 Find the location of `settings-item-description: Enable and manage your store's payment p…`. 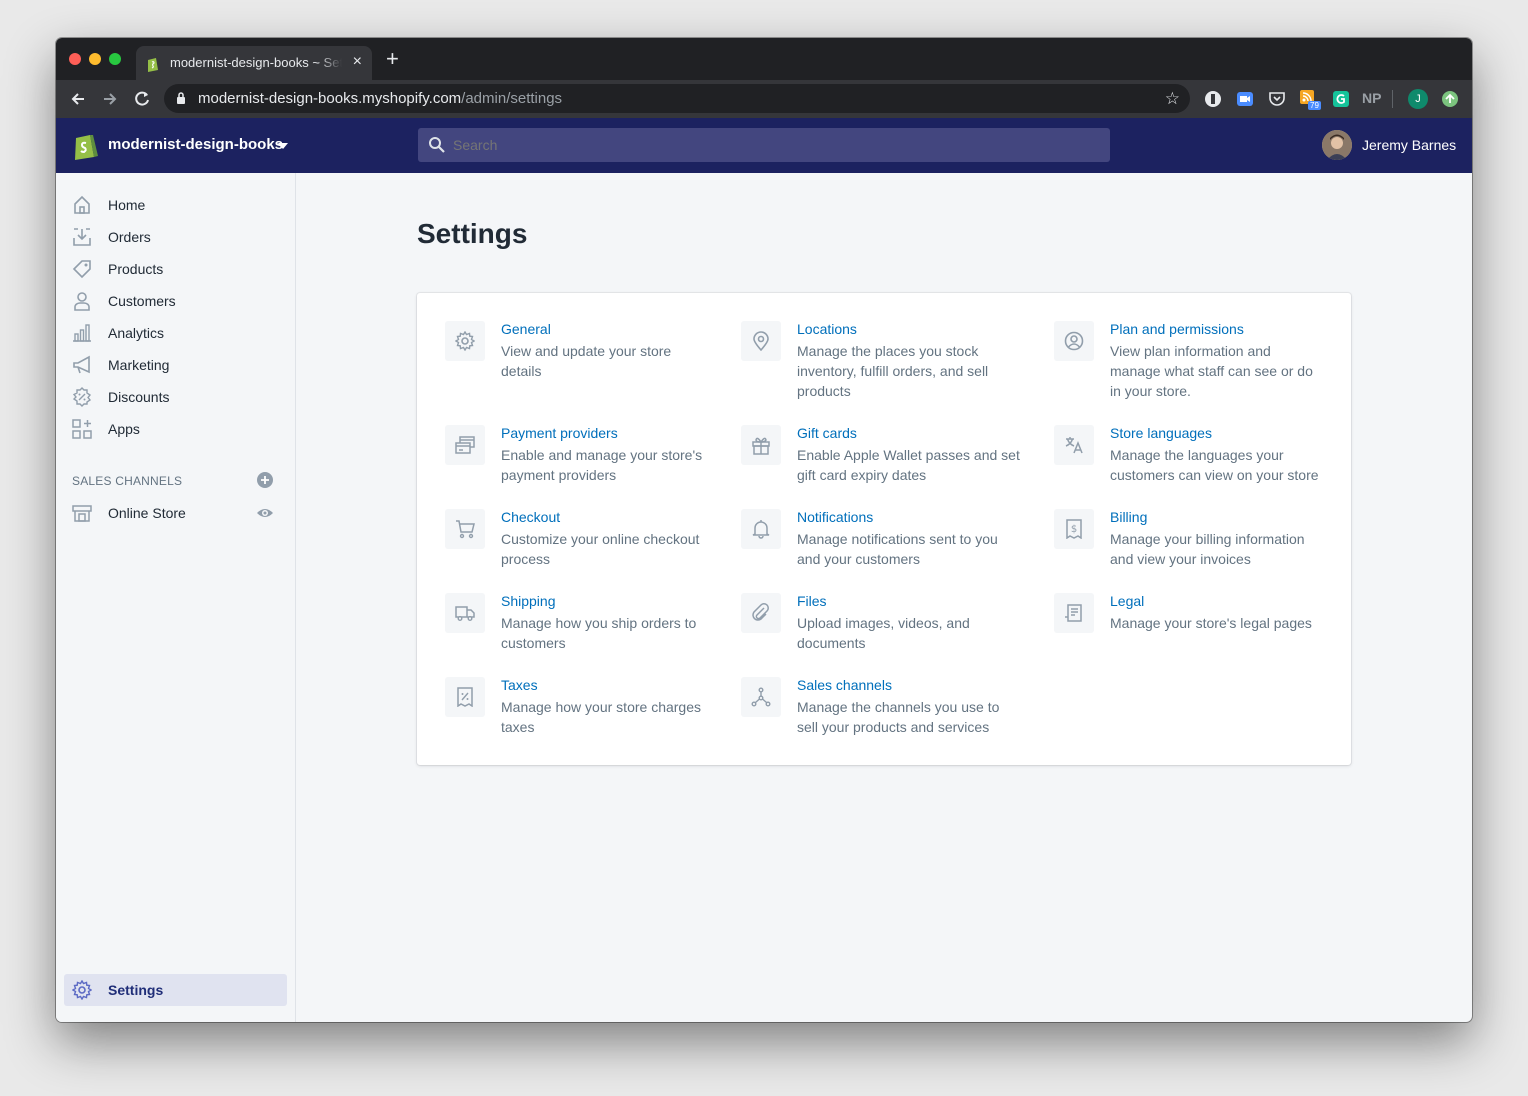

settings-item-description: Enable and manage your store's payment p… is located at coordinates (602, 465).